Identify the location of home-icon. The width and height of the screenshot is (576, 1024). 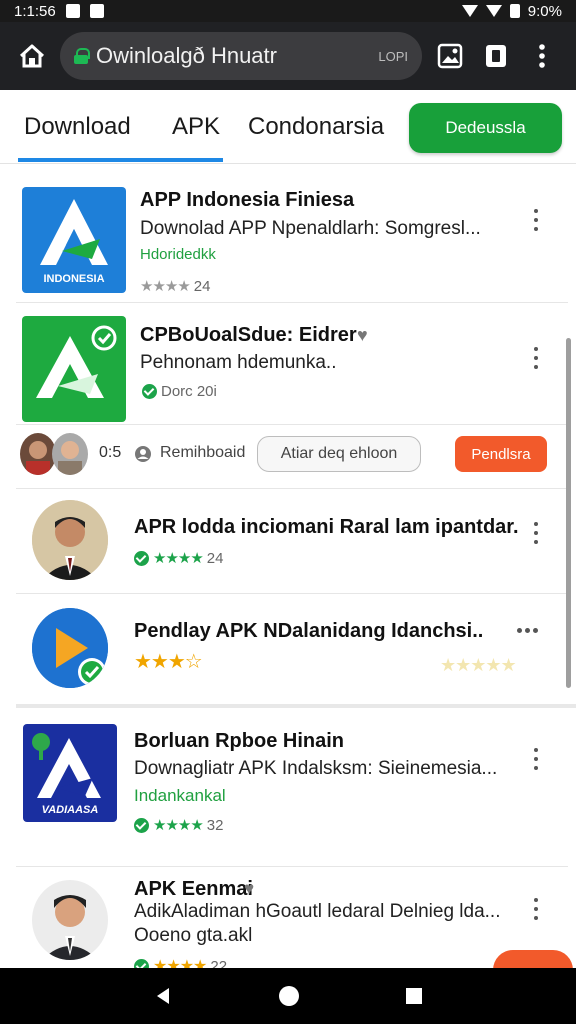
(32, 56).